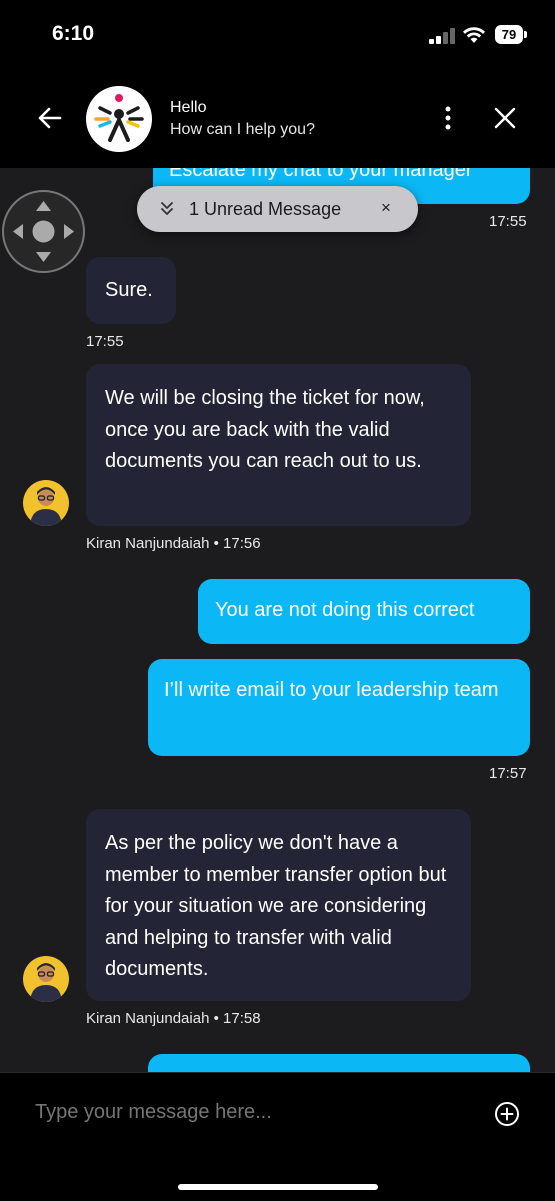 This screenshot has height=1201, width=555. I want to click on user-message: You are not doing this correct, so click(364, 611).